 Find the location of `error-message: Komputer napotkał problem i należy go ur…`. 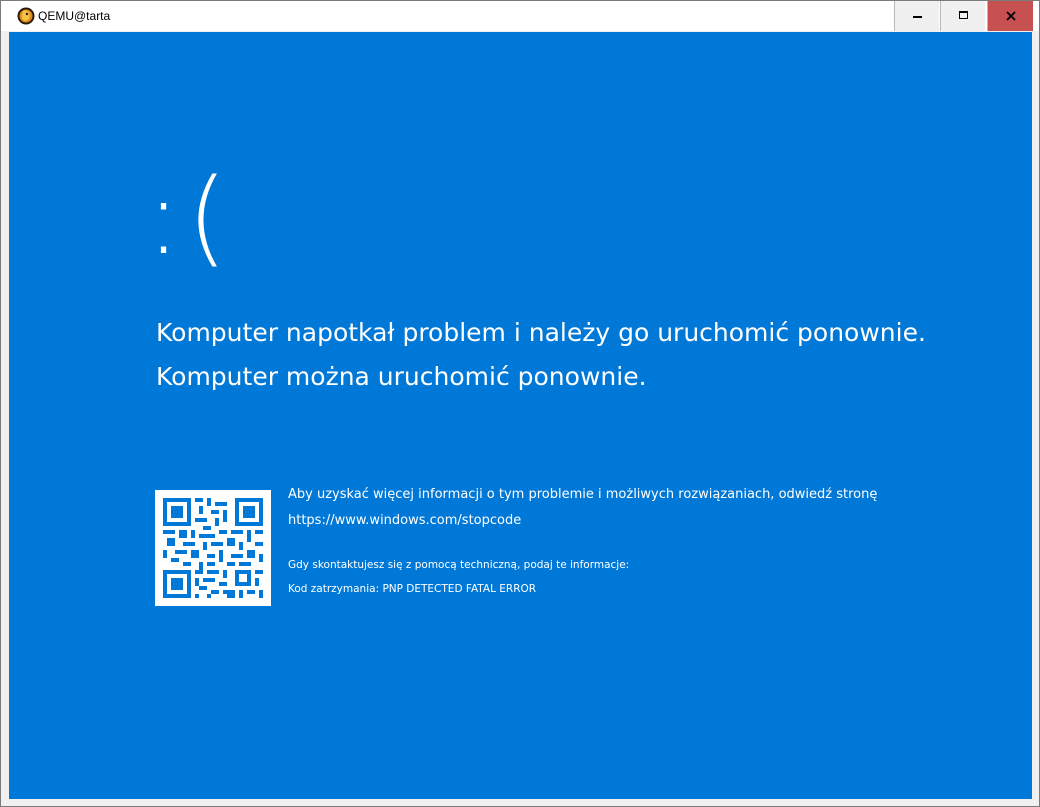

error-message: Komputer napotkał problem i należy go ur… is located at coordinates (541, 332).